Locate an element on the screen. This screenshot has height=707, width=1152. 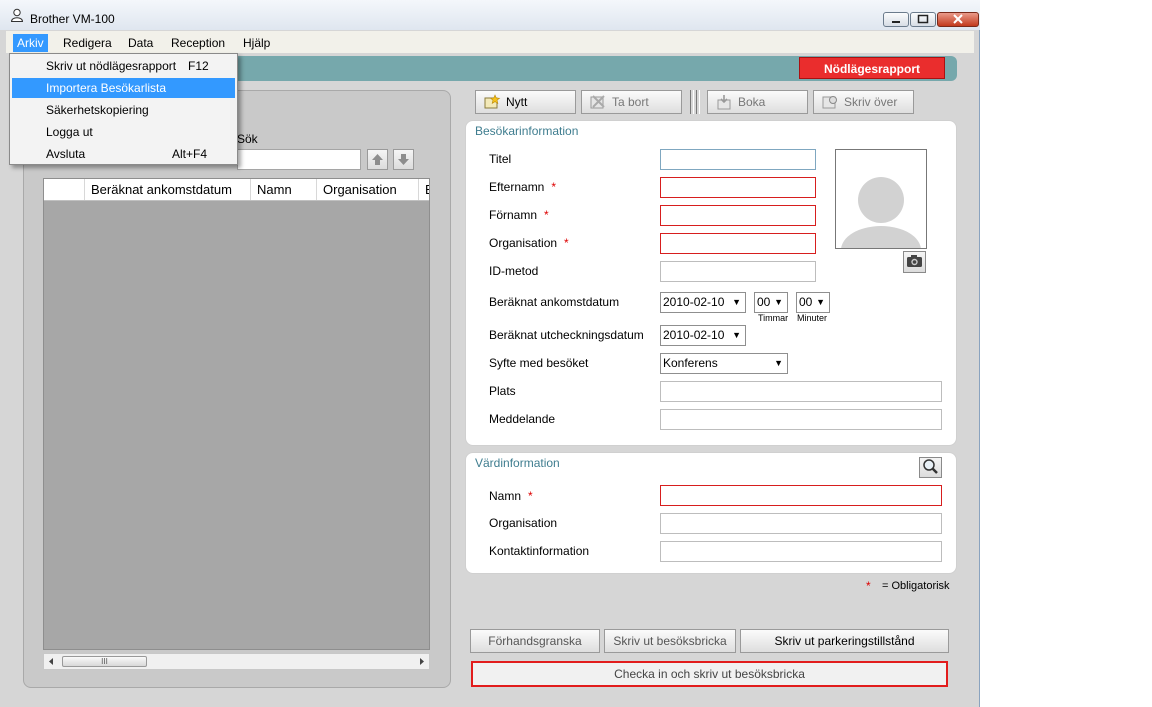
firstname-label: Förnamn * is located at coordinates (519, 215).